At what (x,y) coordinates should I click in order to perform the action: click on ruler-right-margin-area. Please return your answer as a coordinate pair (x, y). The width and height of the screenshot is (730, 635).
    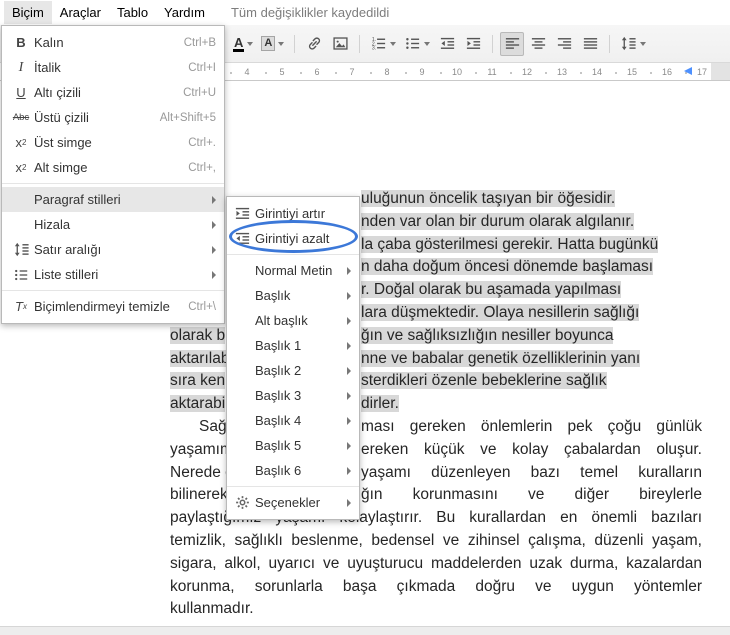
    Looking at the image, I should click on (720, 71).